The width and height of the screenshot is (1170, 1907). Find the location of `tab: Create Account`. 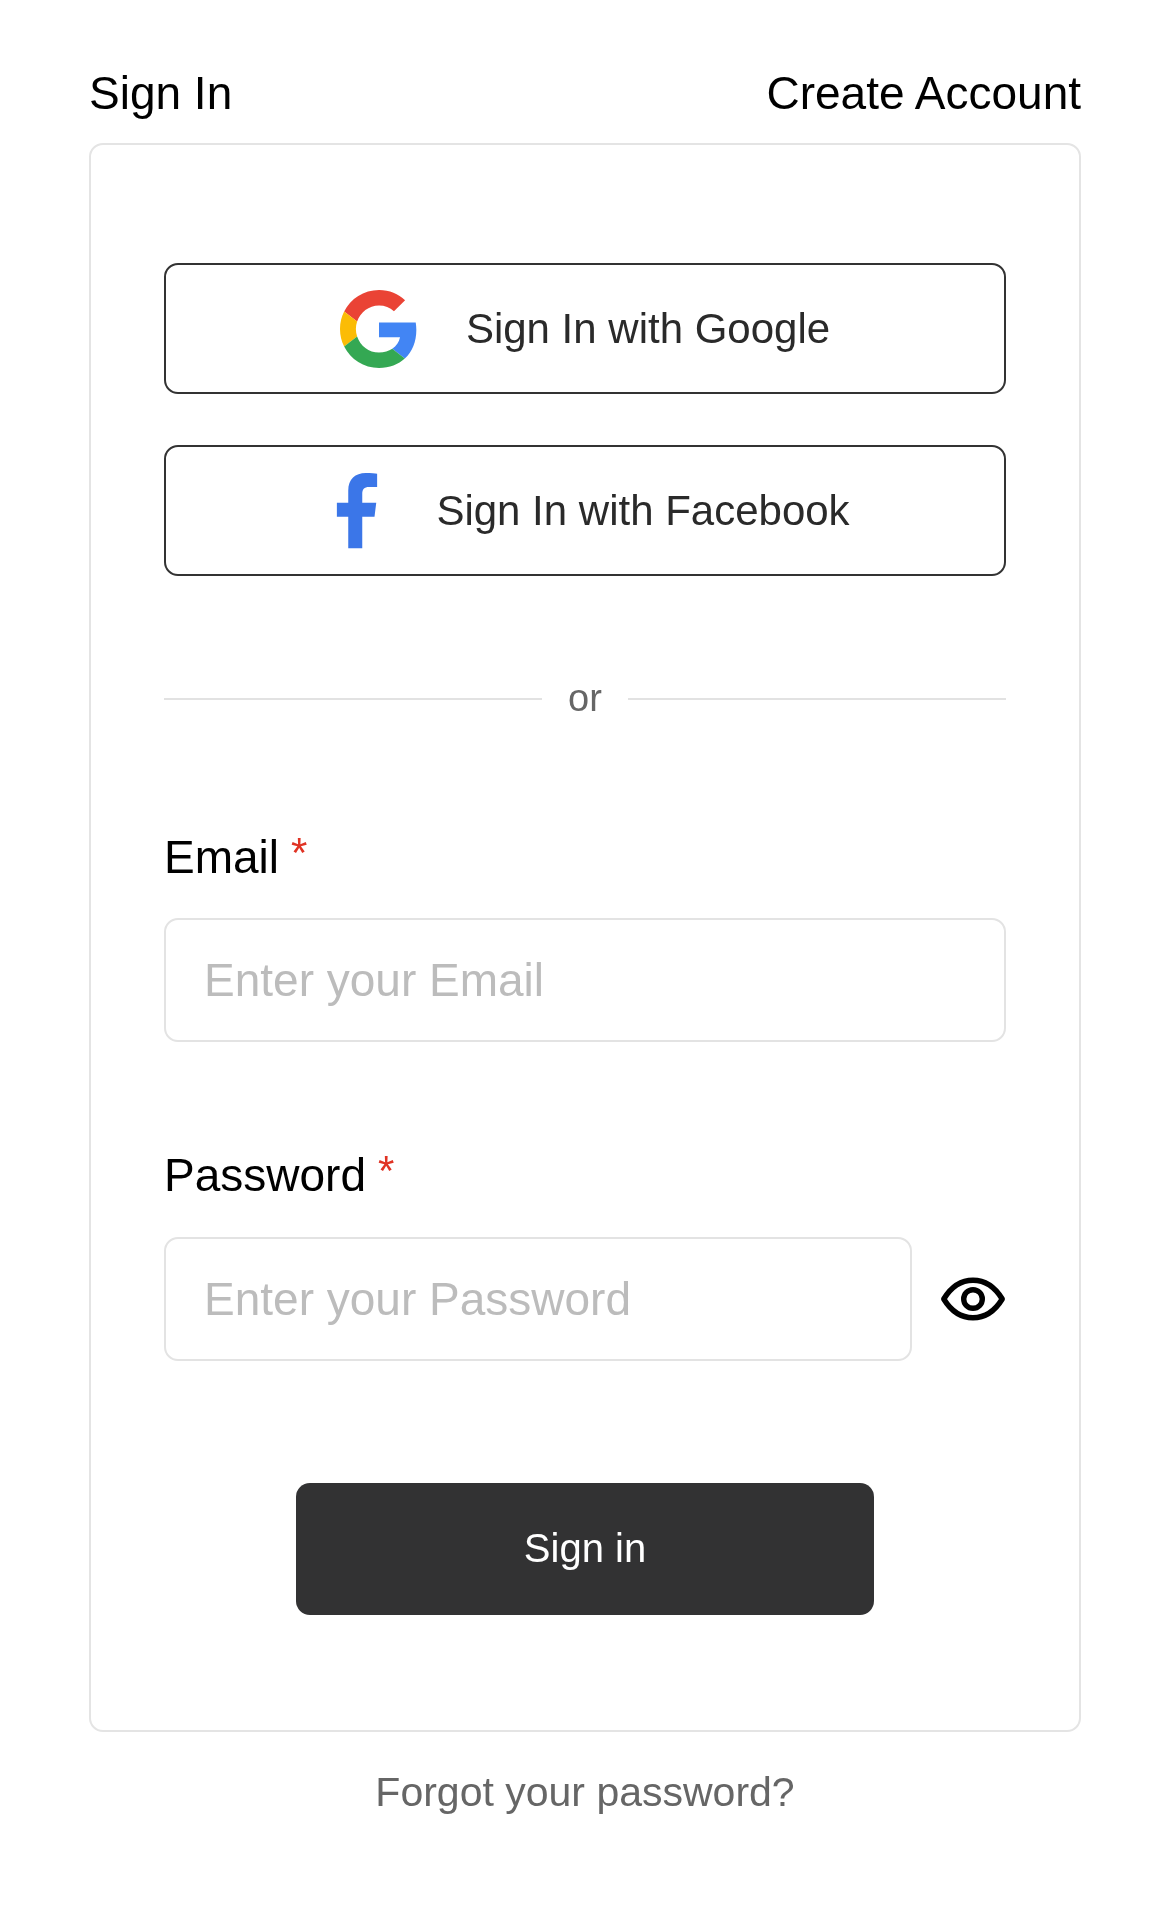

tab: Create Account is located at coordinates (923, 94).